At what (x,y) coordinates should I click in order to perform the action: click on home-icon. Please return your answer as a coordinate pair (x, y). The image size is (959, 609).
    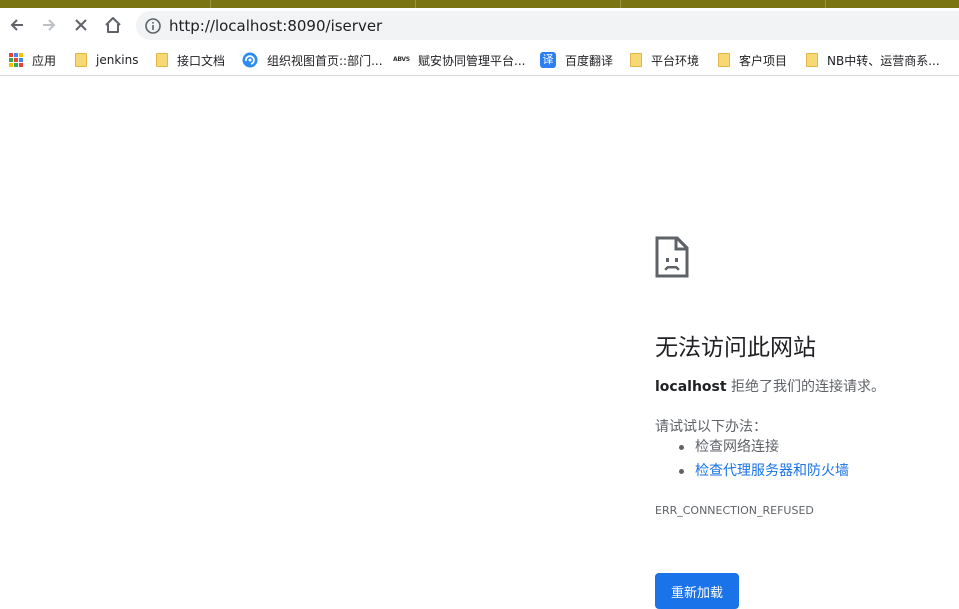
    Looking at the image, I should click on (113, 25).